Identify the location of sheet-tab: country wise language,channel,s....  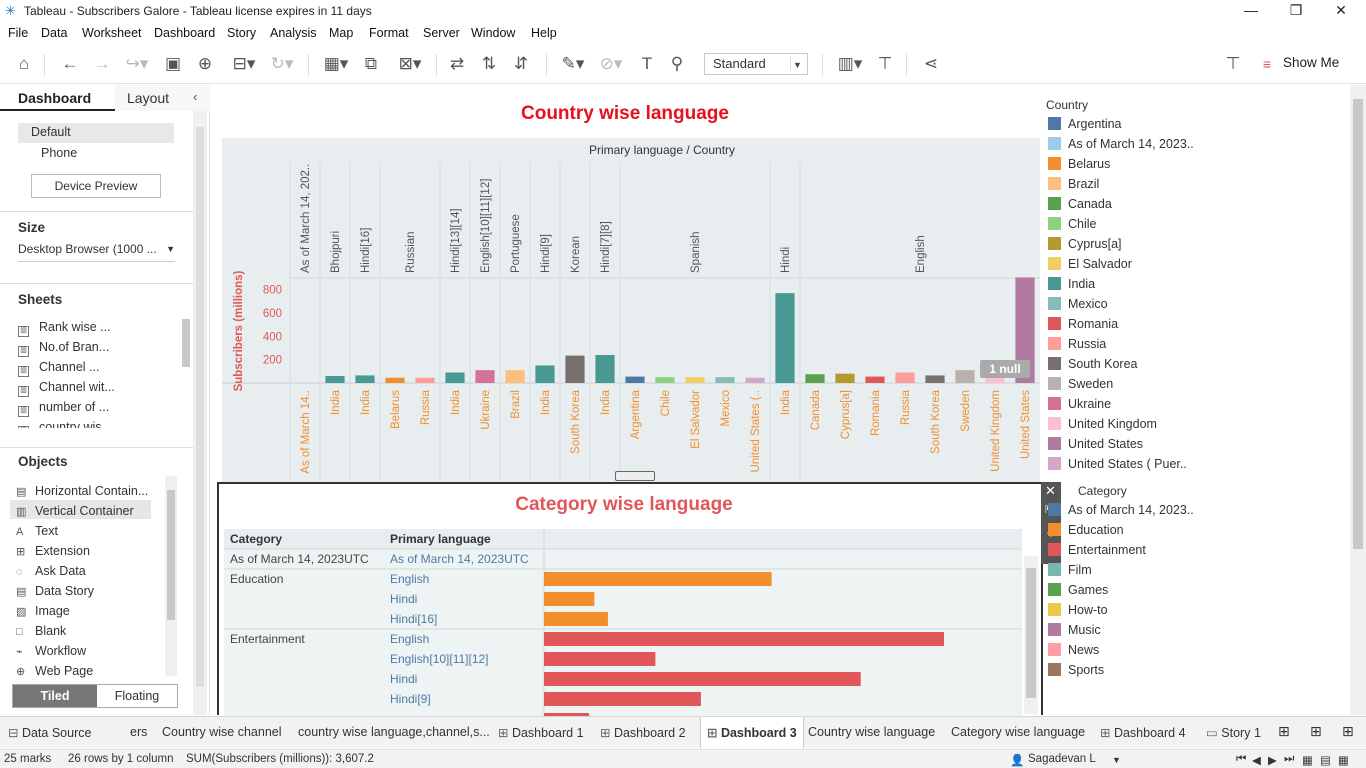
(394, 732).